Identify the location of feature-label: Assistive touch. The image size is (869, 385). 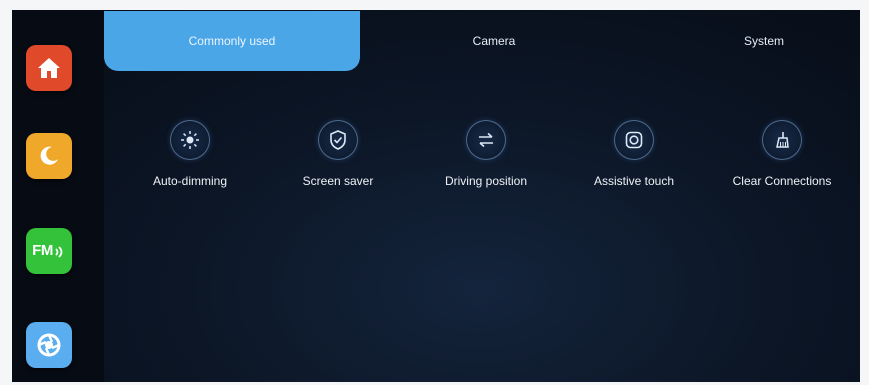
(634, 181).